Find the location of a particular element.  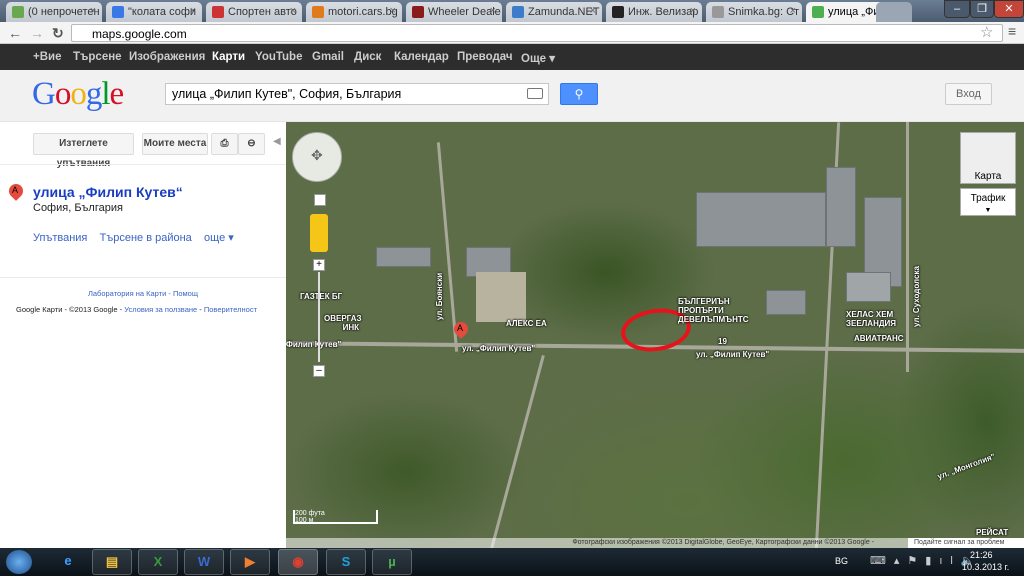

excel-icon: X is located at coordinates (158, 562).